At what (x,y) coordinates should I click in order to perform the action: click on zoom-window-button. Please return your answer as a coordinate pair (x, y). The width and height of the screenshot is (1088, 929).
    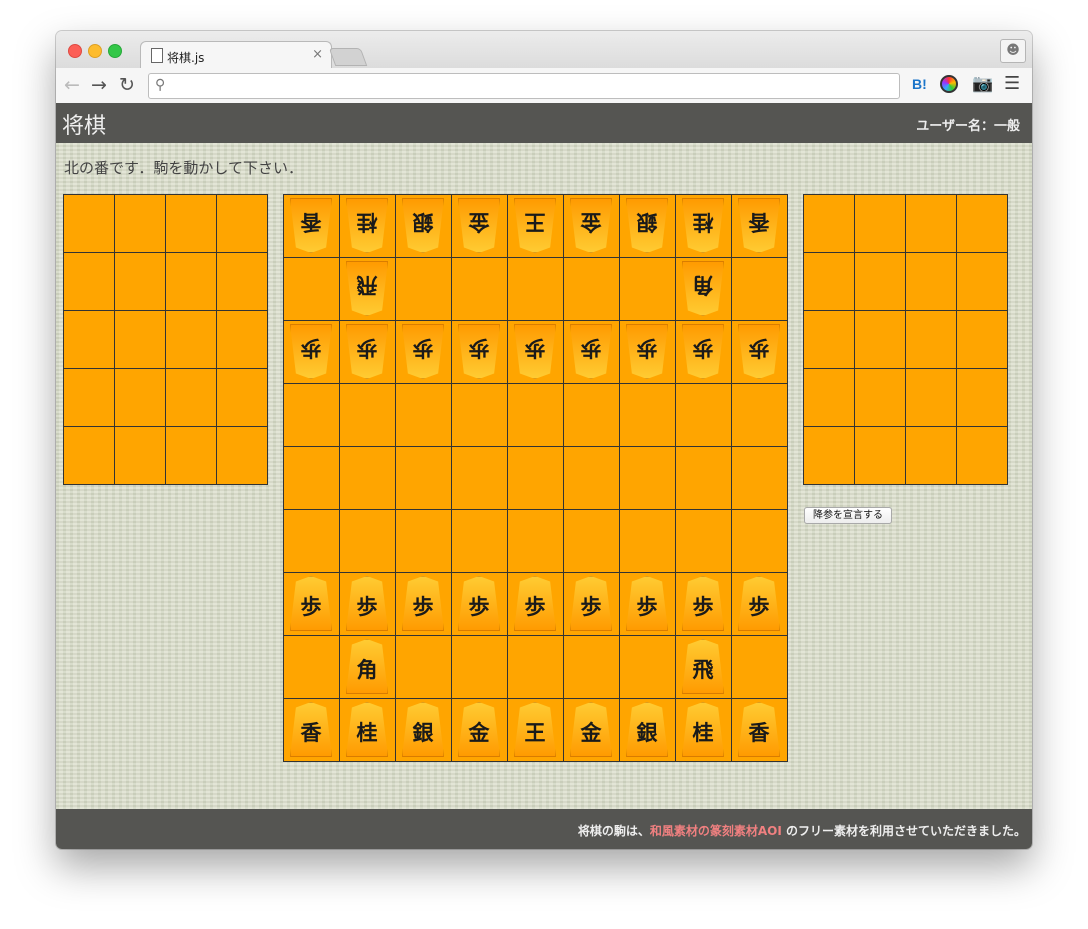
    Looking at the image, I should click on (115, 51).